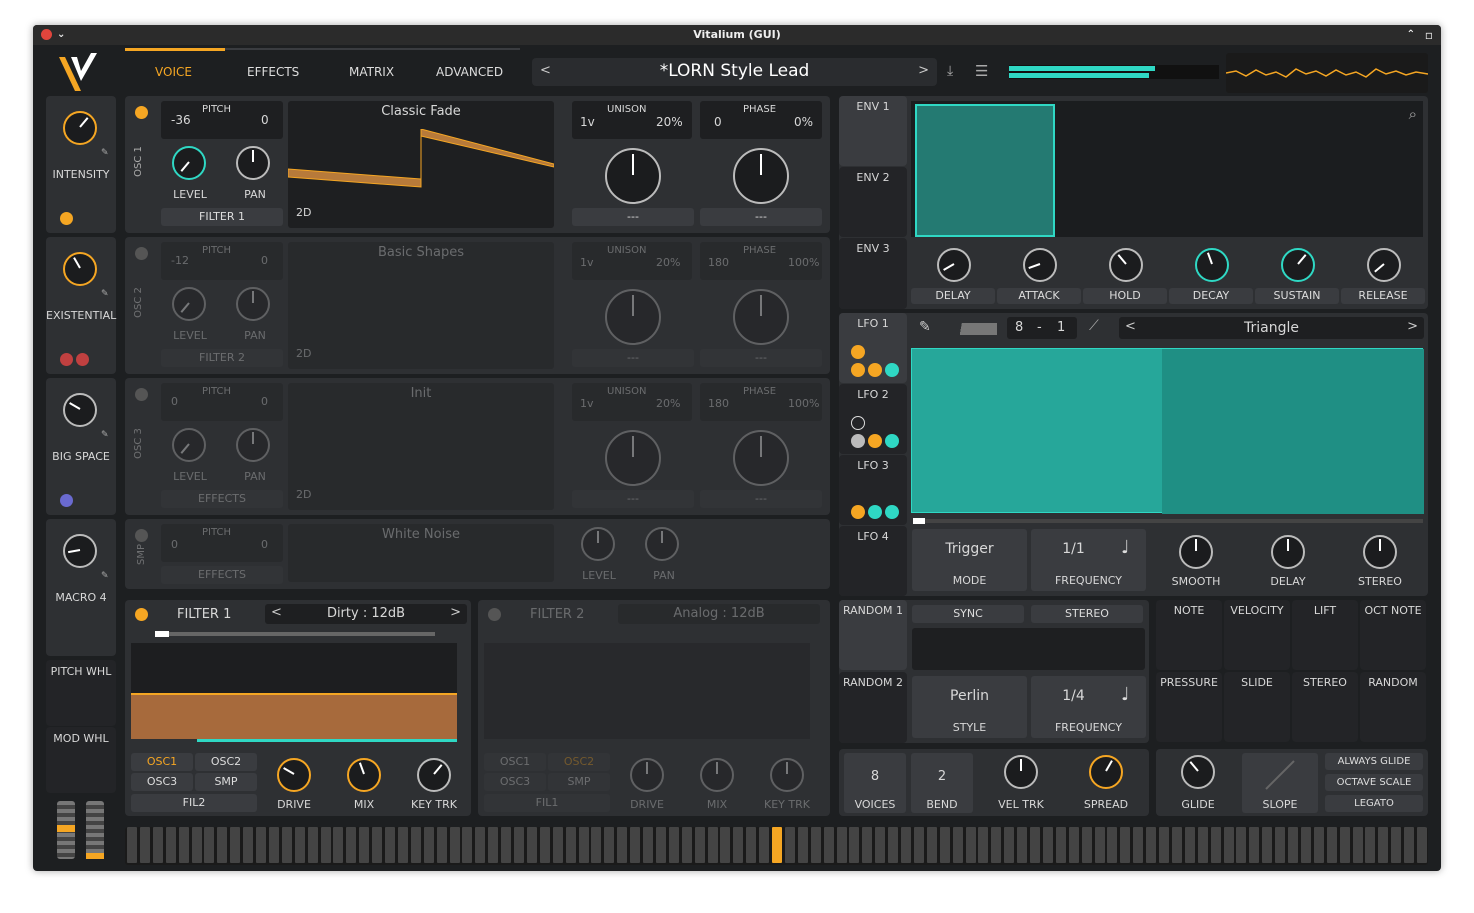  What do you see at coordinates (967, 329) in the screenshot?
I see `smooth-slider` at bounding box center [967, 329].